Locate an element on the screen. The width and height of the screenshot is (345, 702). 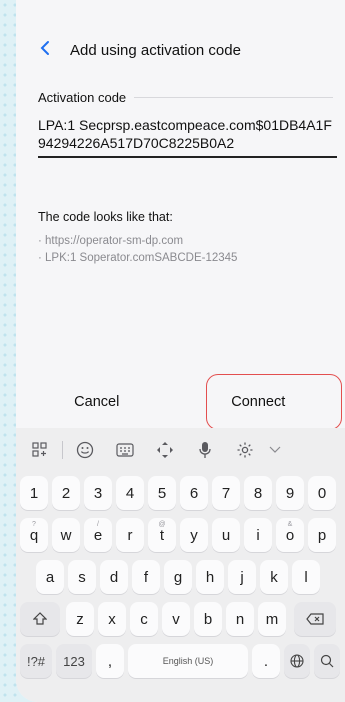
key-v: v is located at coordinates (176, 619).